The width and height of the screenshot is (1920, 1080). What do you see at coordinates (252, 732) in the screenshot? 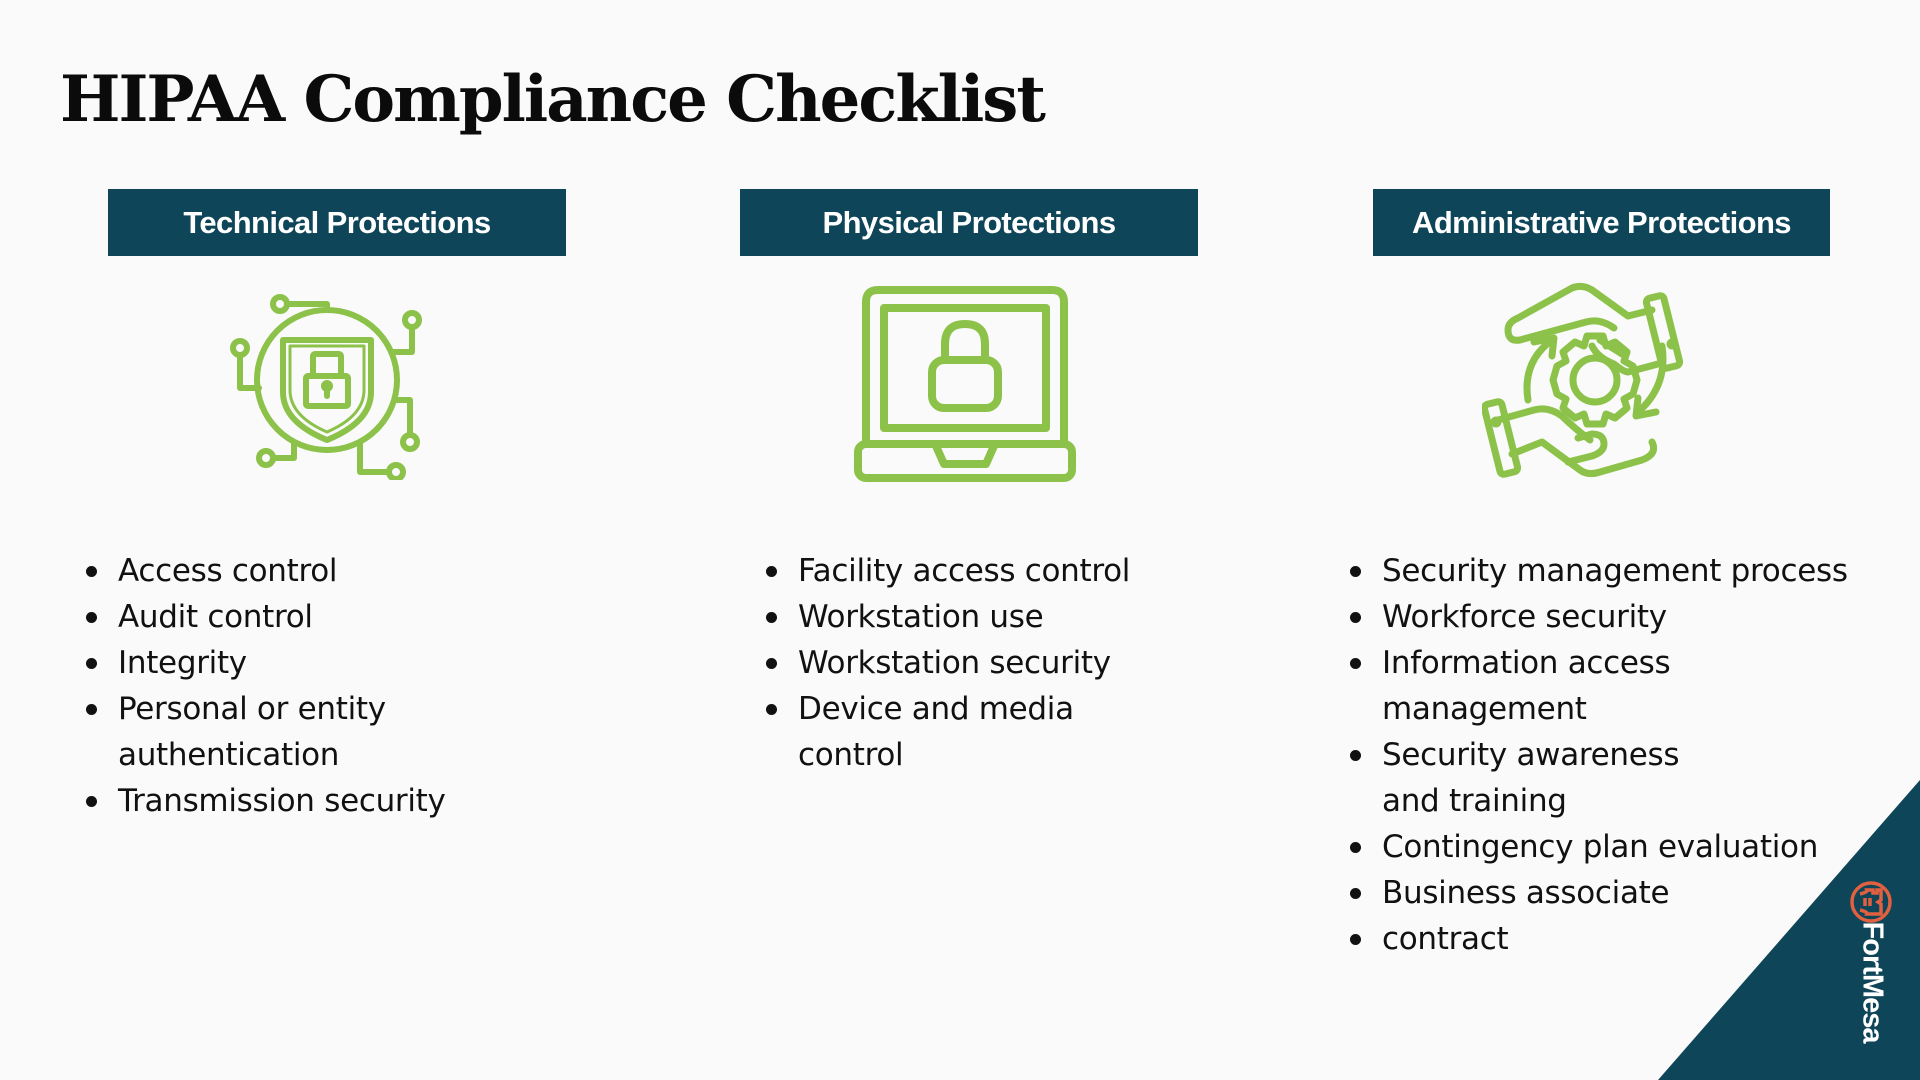
I see `list-item: Personal or entity authentication` at bounding box center [252, 732].